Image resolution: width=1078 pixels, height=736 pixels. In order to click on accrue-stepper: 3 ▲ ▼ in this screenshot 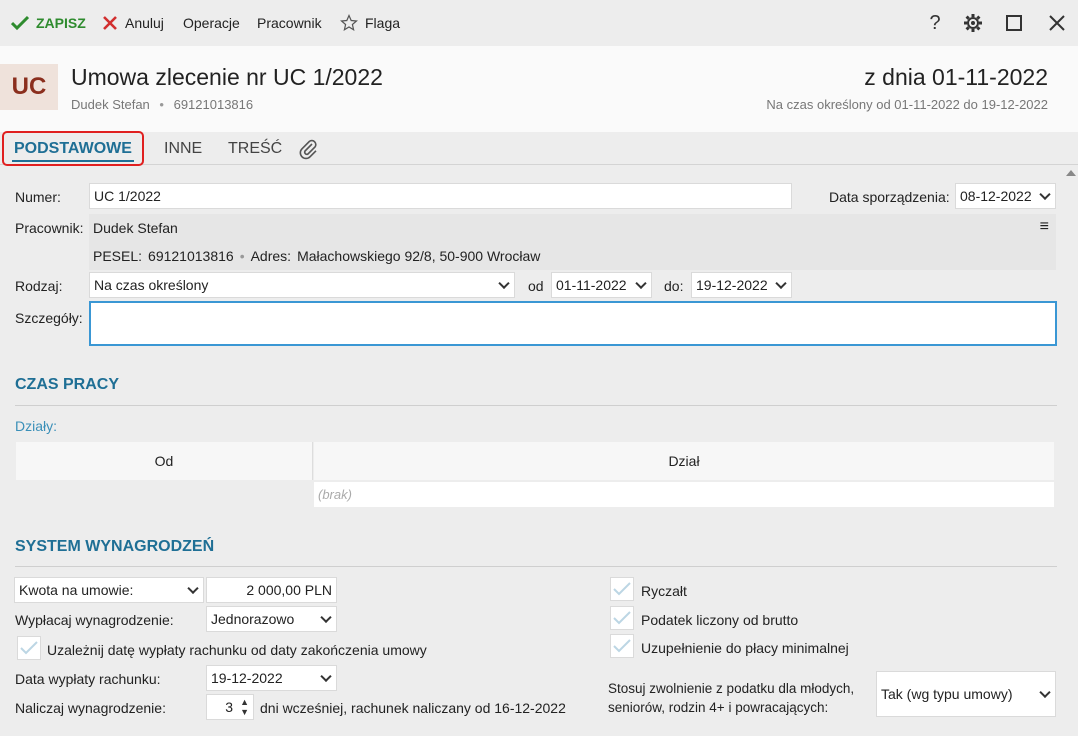, I will do `click(230, 707)`.